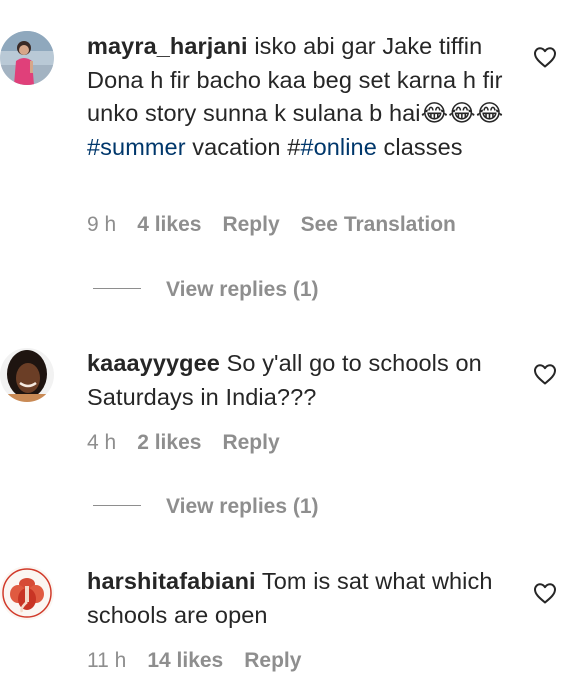 This screenshot has height=700, width=569. What do you see at coordinates (107, 660) in the screenshot?
I see `timestamp: 11 h` at bounding box center [107, 660].